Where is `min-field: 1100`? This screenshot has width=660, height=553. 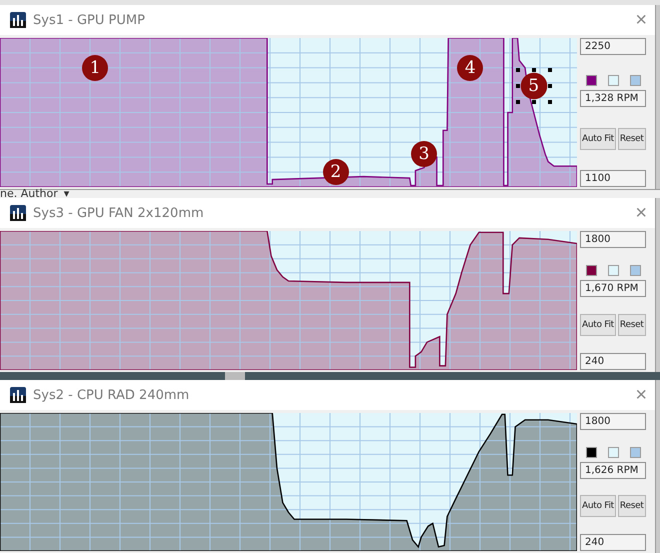
min-field: 1100 is located at coordinates (613, 178).